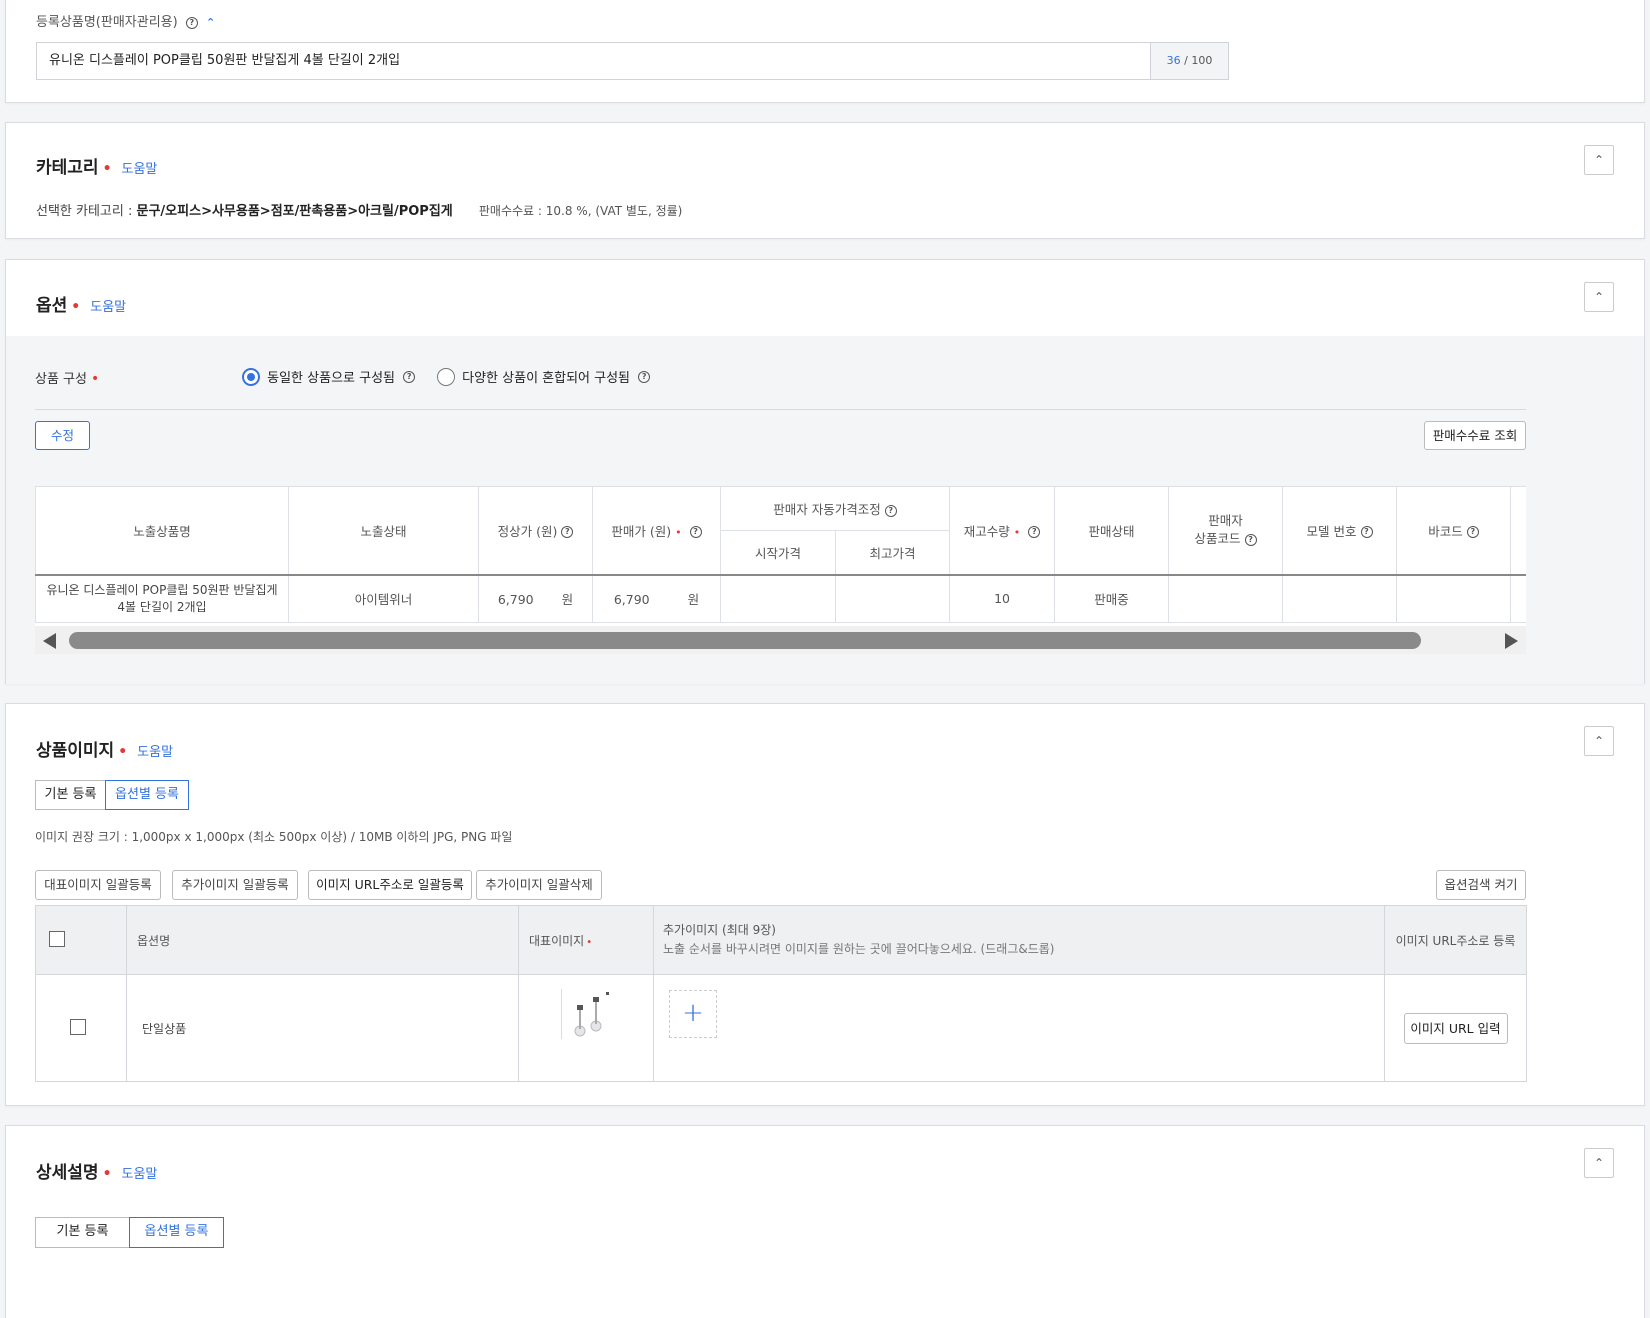 This screenshot has width=1650, height=1318. What do you see at coordinates (1475, 435) in the screenshot?
I see `fee-lookup-button: 판매수수료 조회` at bounding box center [1475, 435].